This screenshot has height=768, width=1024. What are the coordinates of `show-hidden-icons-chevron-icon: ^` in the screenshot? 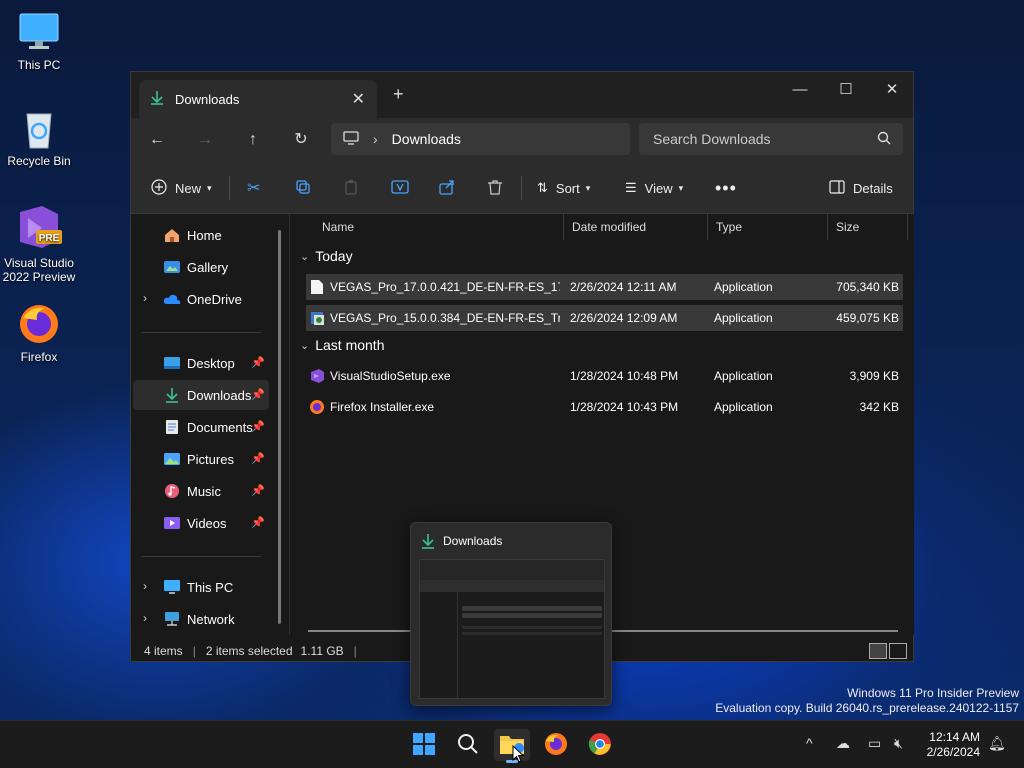 It's located at (809, 743).